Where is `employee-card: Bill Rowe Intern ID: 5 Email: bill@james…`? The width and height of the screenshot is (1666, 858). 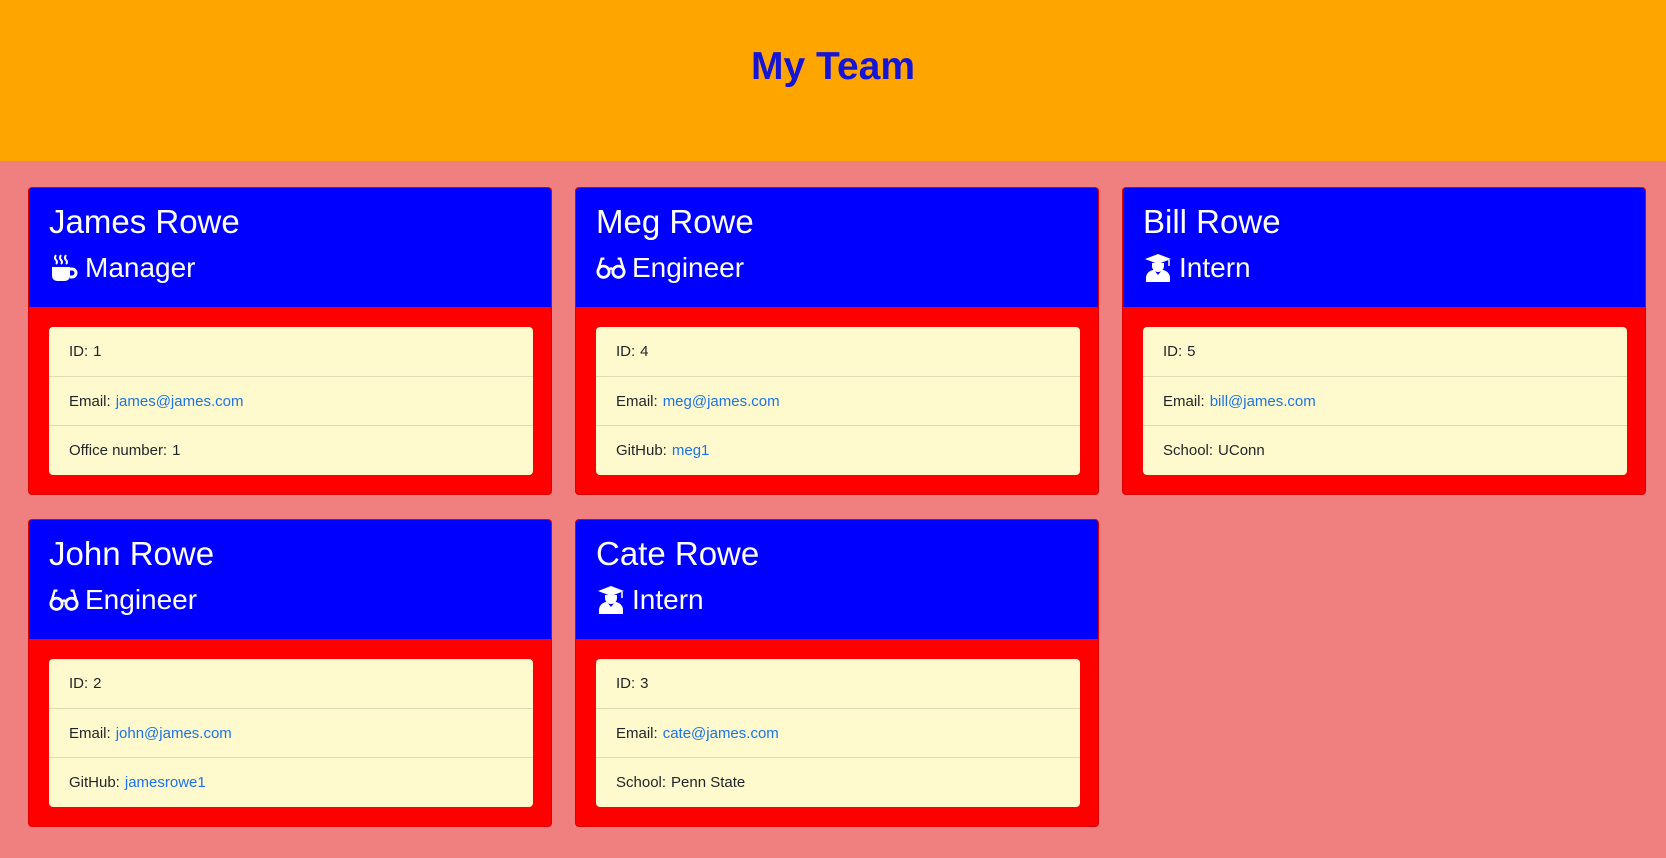
employee-card: Bill Rowe Intern ID: 5 Email: bill@james… is located at coordinates (1384, 341).